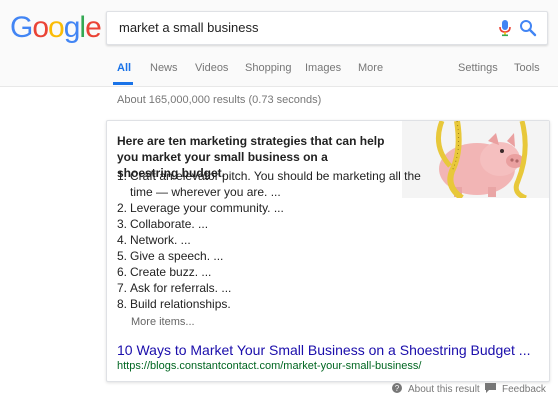 The height and width of the screenshot is (406, 558). Describe the element at coordinates (174, 304) in the screenshot. I see `list-item: 8. Build relationships.` at that location.